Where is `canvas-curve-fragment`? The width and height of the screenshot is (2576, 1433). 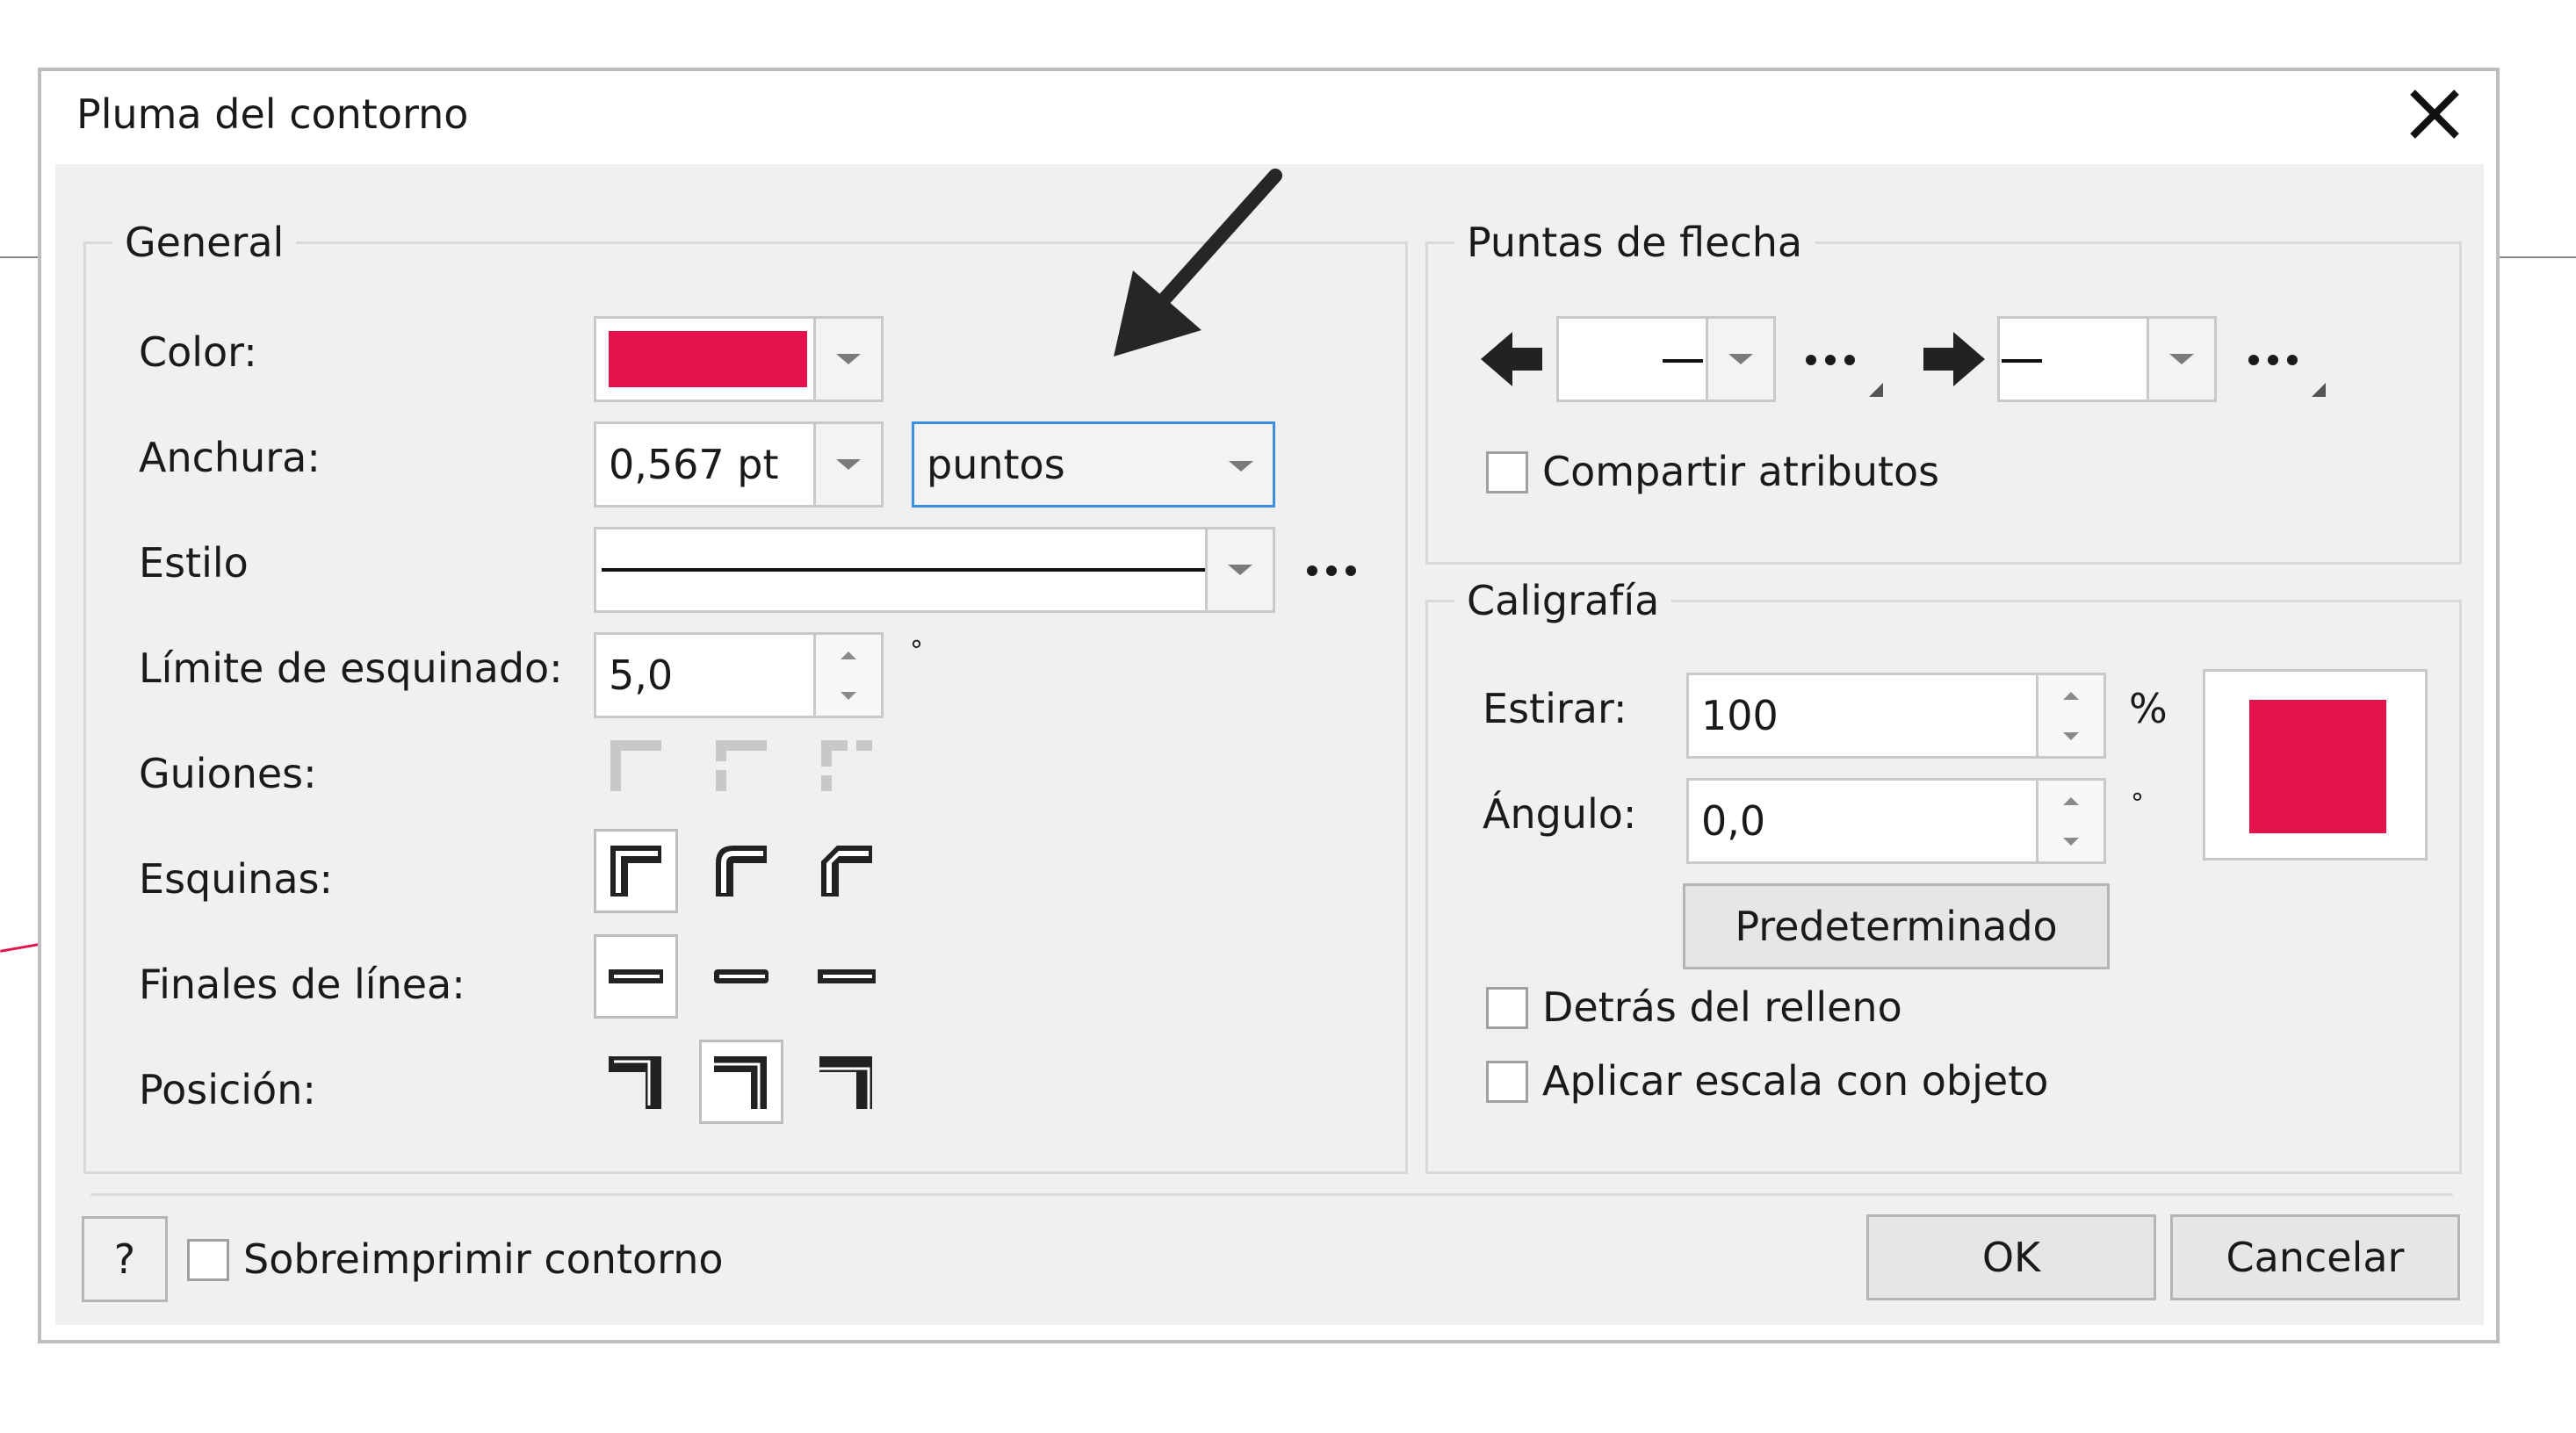 canvas-curve-fragment is located at coordinates (19, 948).